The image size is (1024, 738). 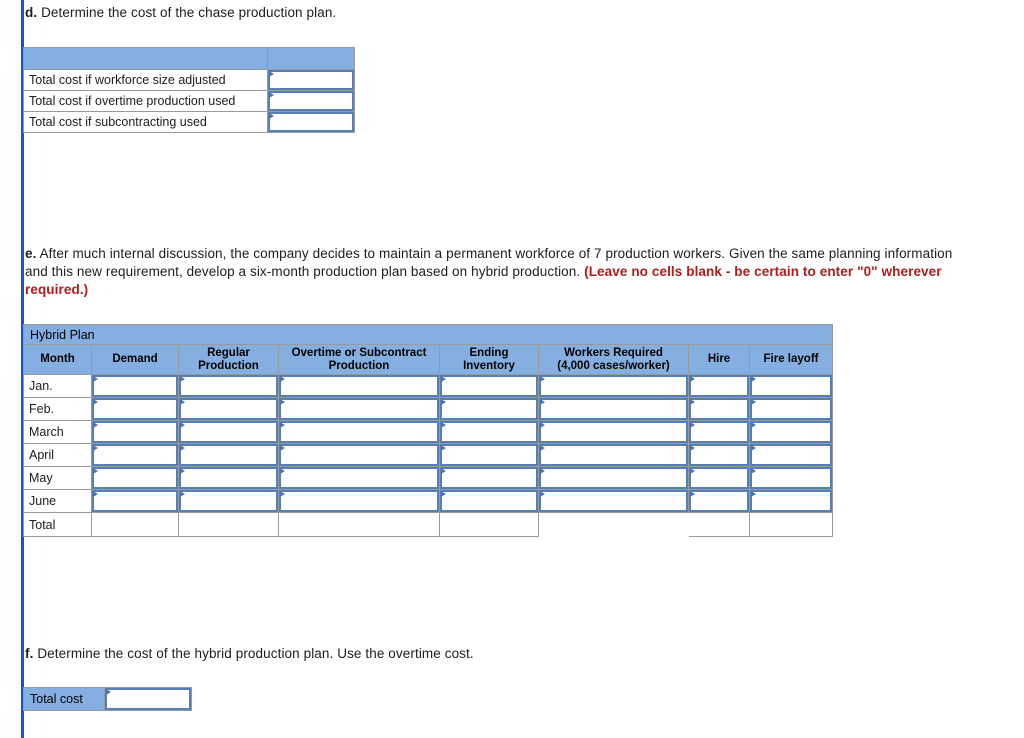 I want to click on column-header-demand: Demand, so click(x=135, y=359).